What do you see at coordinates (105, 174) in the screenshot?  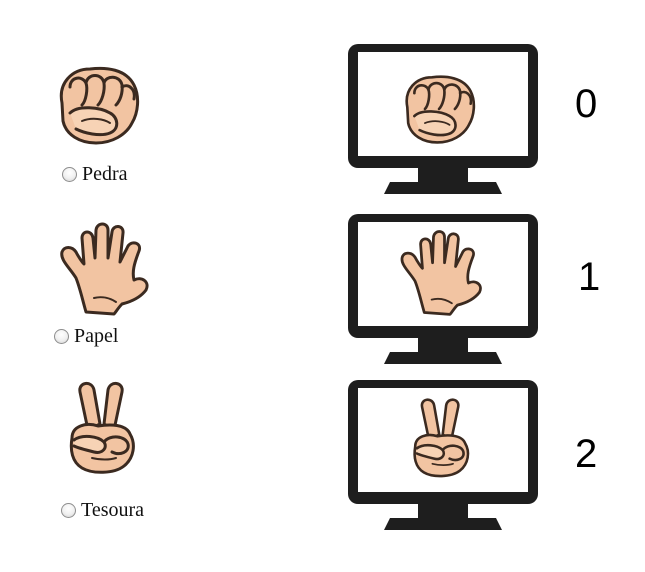 I see `rock-label: Pedra` at bounding box center [105, 174].